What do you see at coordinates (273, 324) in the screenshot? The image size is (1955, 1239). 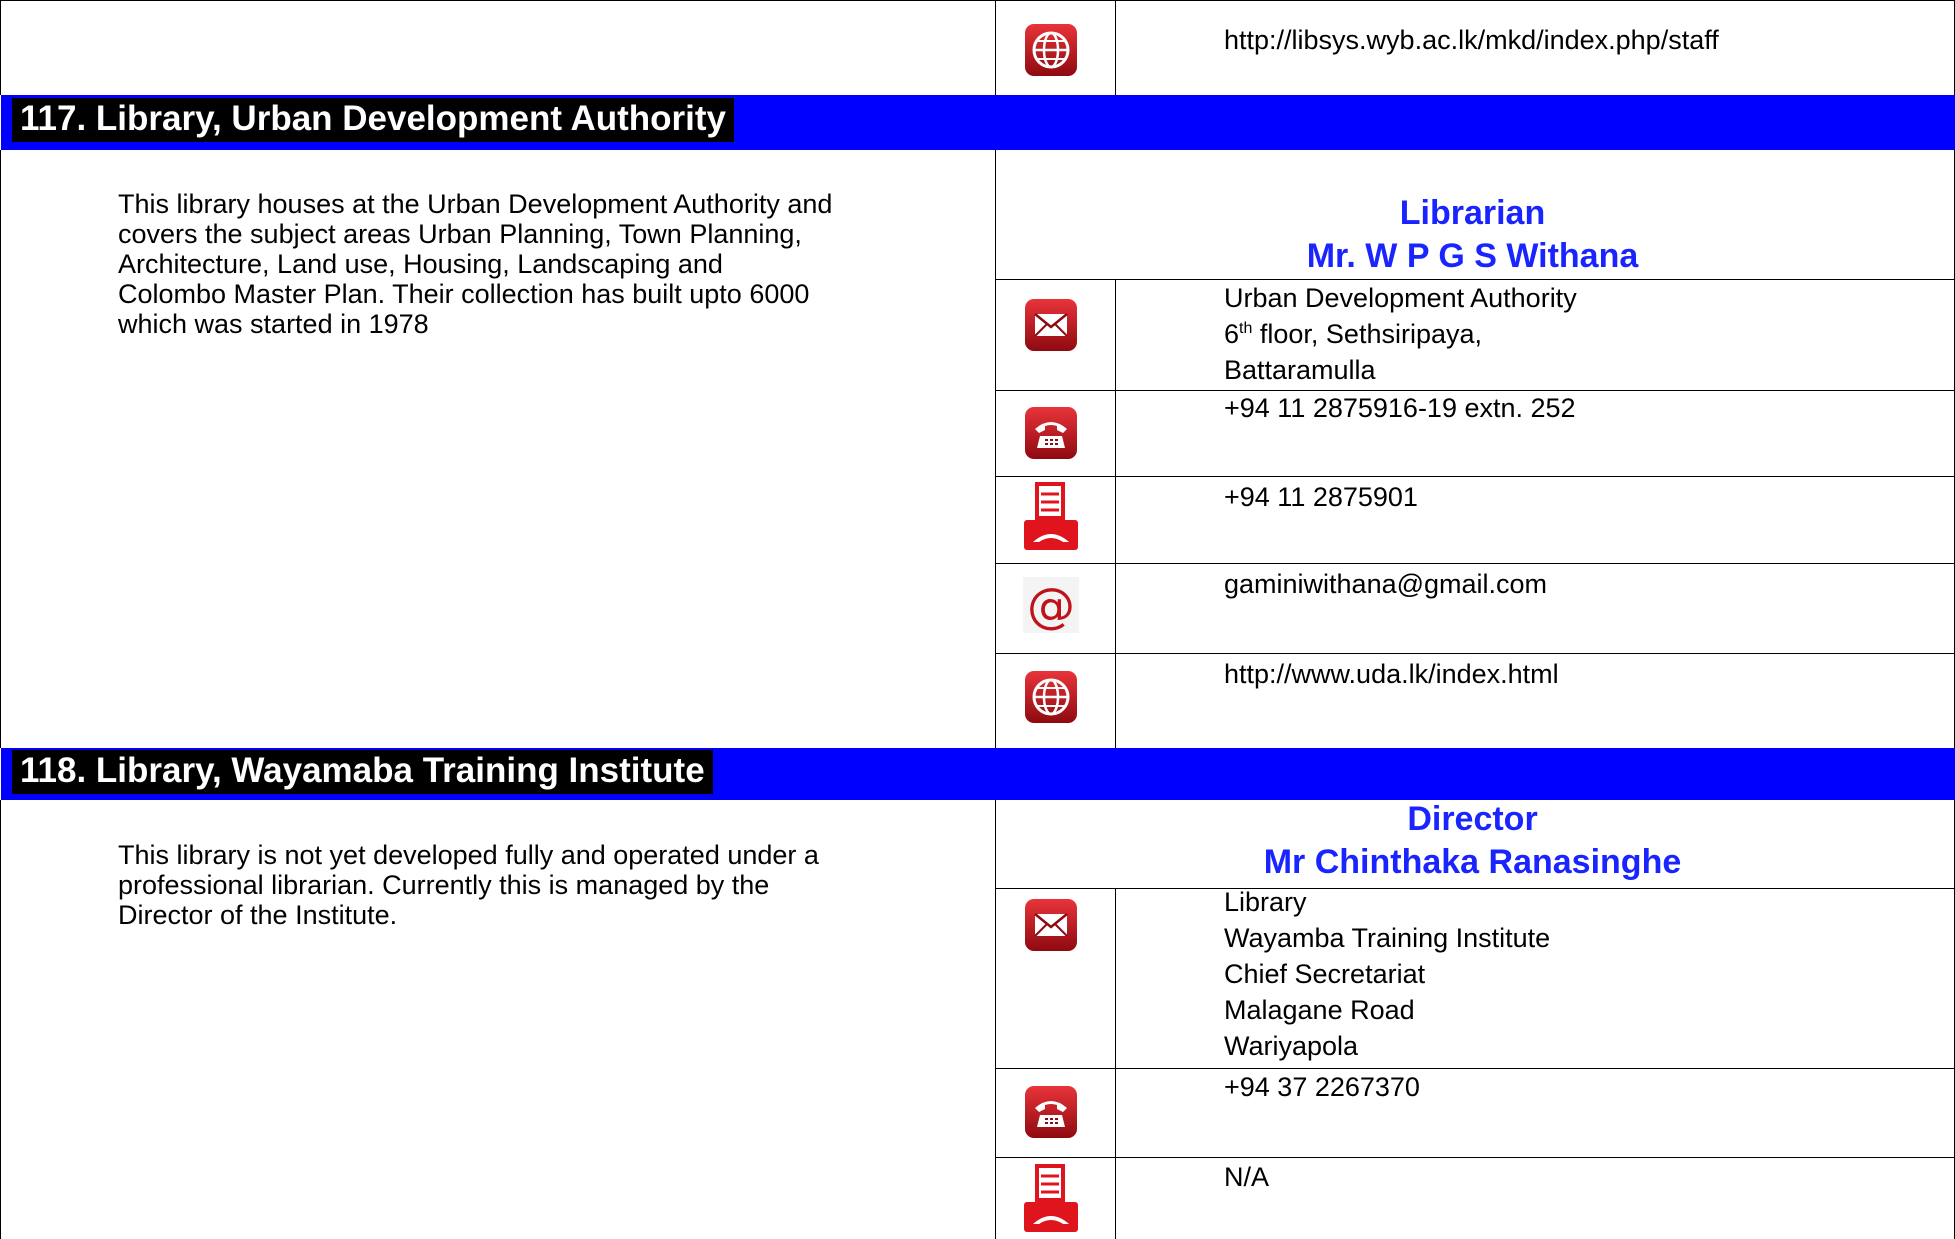 I see `description-line: which was started in 1978` at bounding box center [273, 324].